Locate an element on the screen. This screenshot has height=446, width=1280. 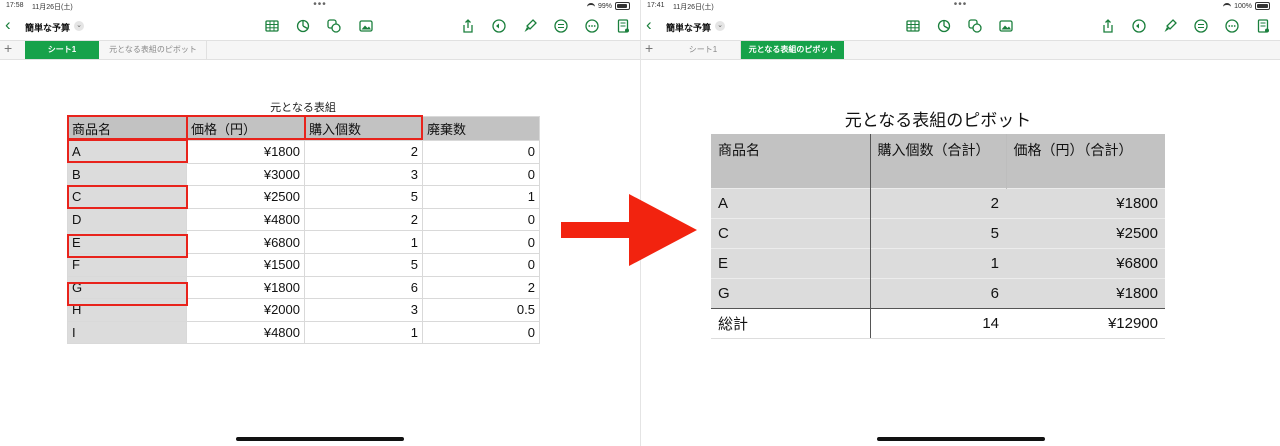
pivot-cell-product: C is located at coordinates (791, 232).